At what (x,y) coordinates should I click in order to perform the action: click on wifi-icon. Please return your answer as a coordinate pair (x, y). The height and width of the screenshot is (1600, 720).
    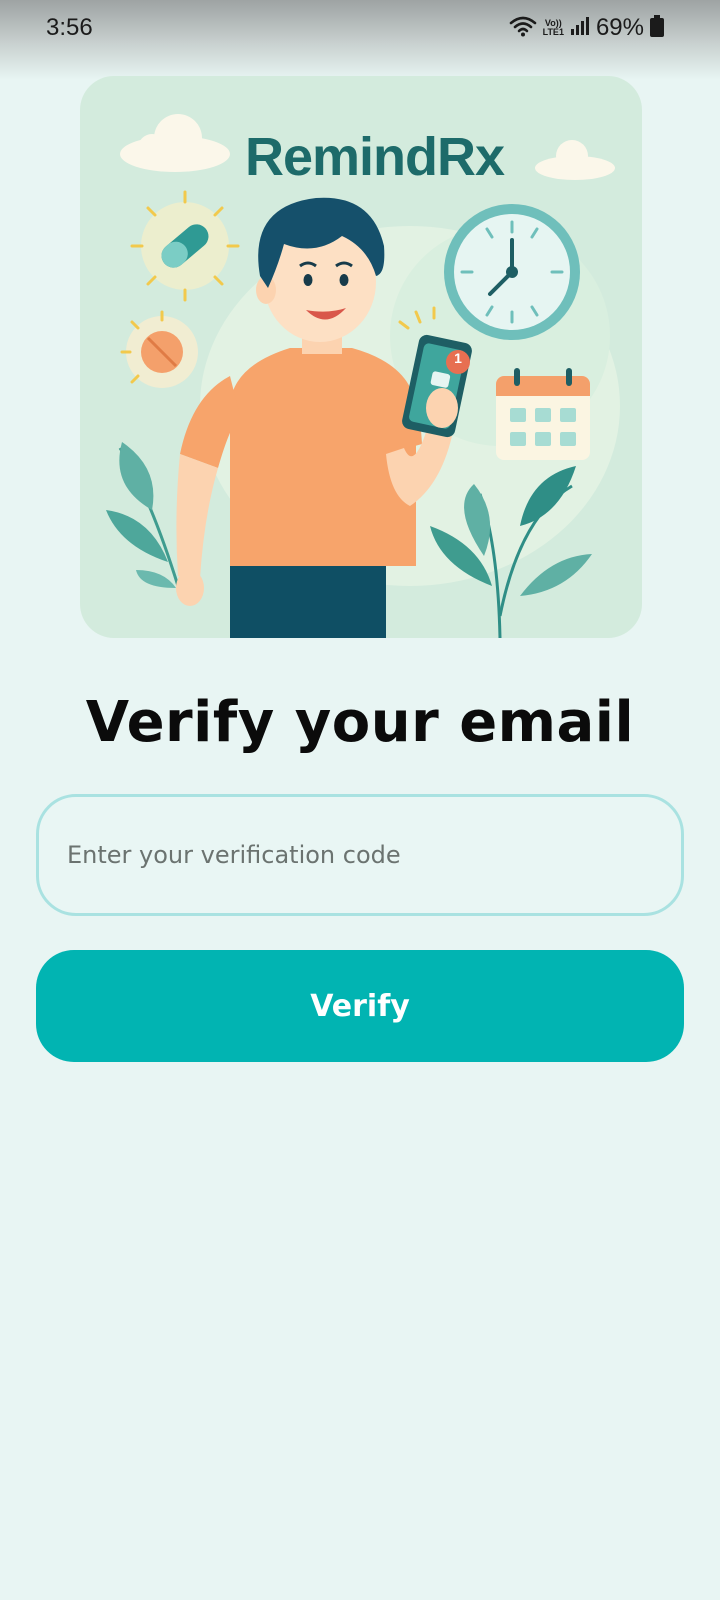
    Looking at the image, I should click on (523, 28).